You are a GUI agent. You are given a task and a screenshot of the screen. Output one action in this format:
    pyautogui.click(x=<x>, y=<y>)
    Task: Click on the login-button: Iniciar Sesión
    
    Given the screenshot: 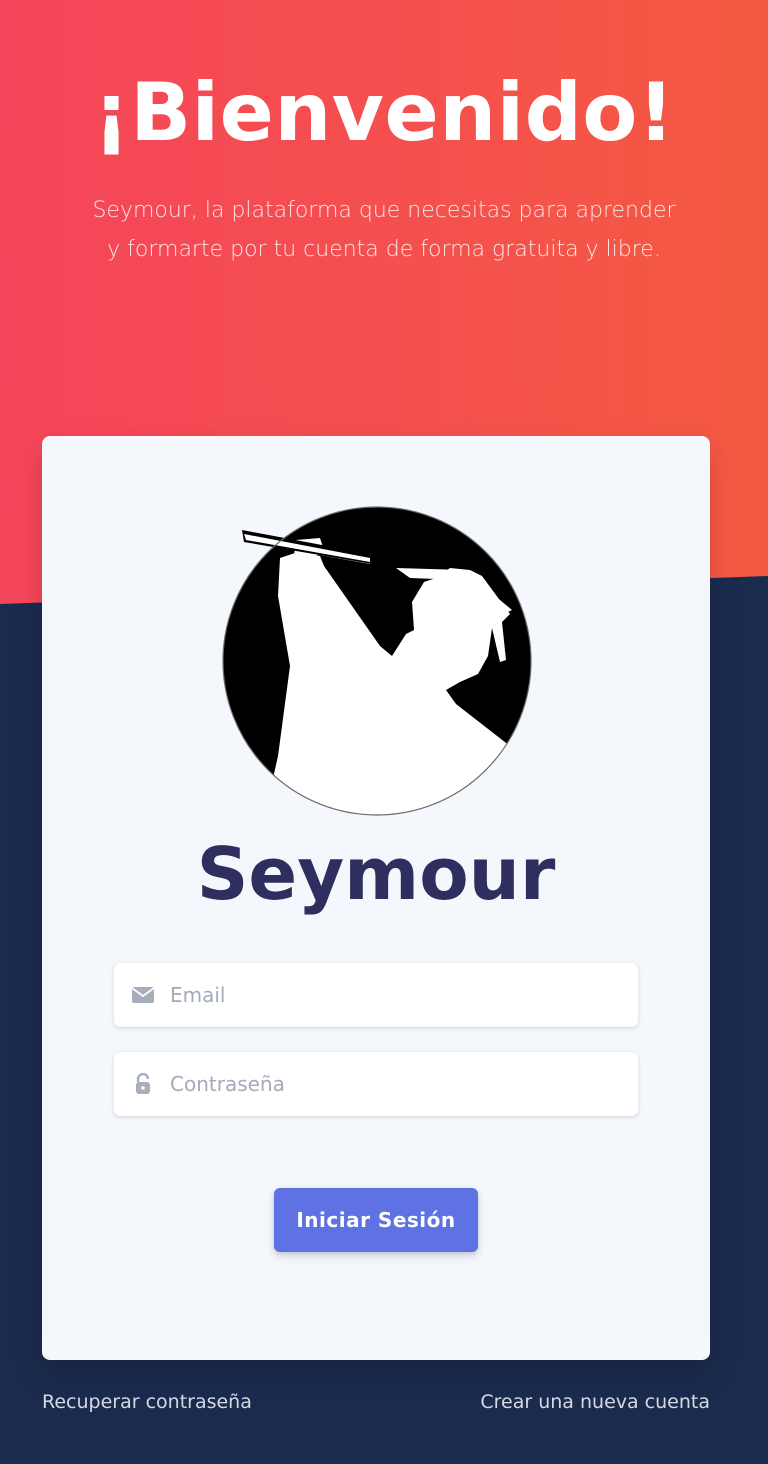 What is the action you would take?
    pyautogui.click(x=376, y=1220)
    